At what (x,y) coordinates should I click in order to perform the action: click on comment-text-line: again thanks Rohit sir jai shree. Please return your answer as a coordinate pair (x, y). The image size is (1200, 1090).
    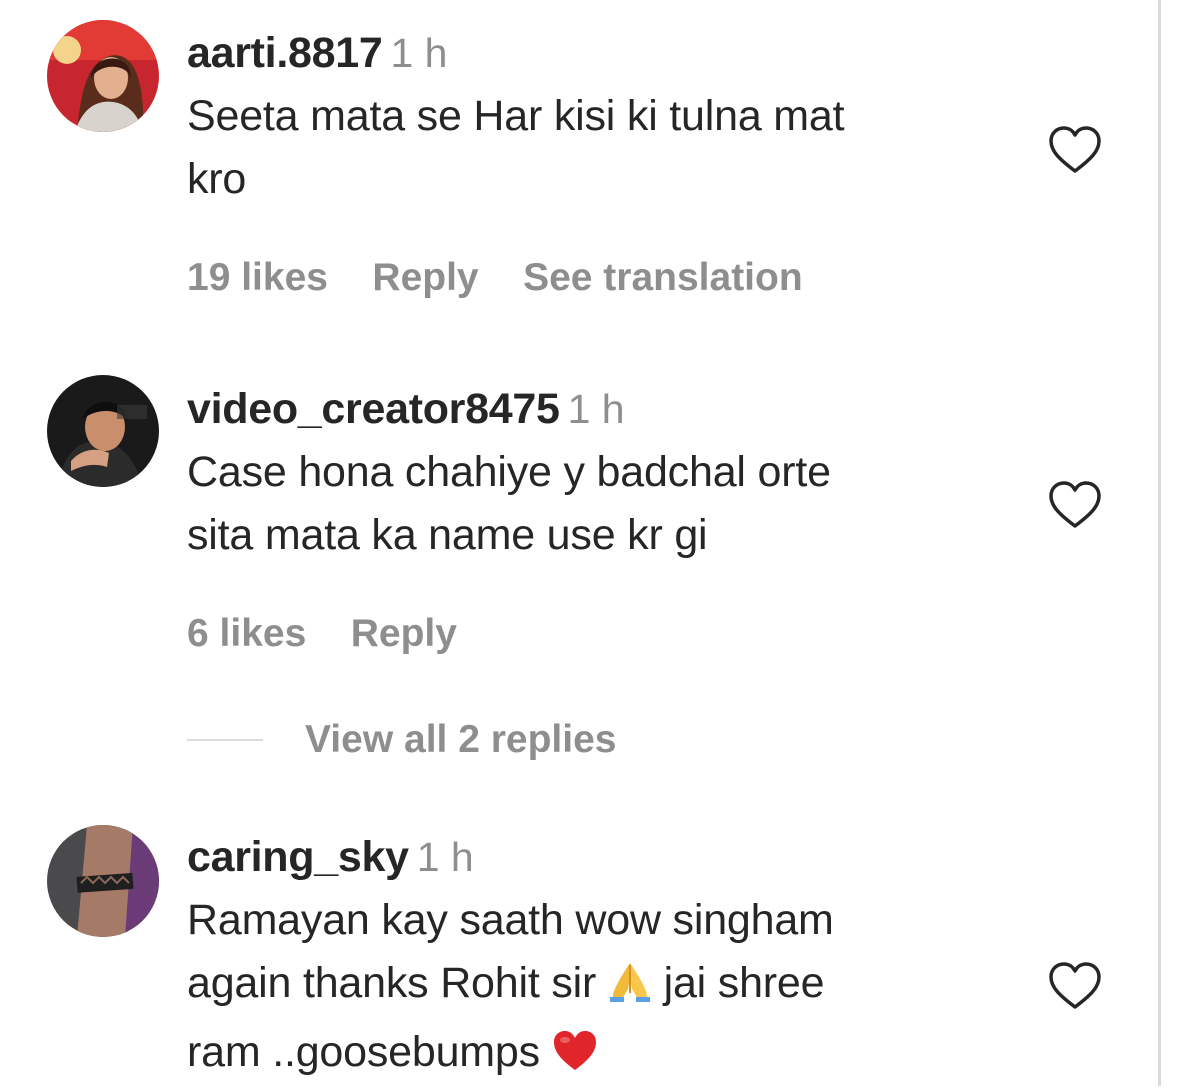
    Looking at the image, I should click on (597, 986).